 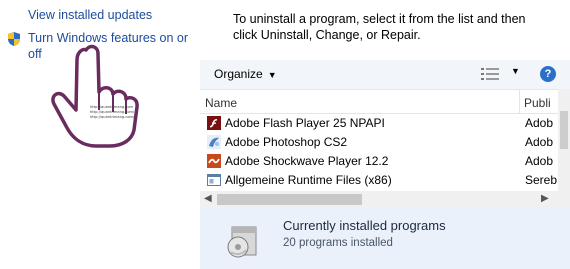 I want to click on view-installed-updates-link: View installed updates, so click(x=90, y=15).